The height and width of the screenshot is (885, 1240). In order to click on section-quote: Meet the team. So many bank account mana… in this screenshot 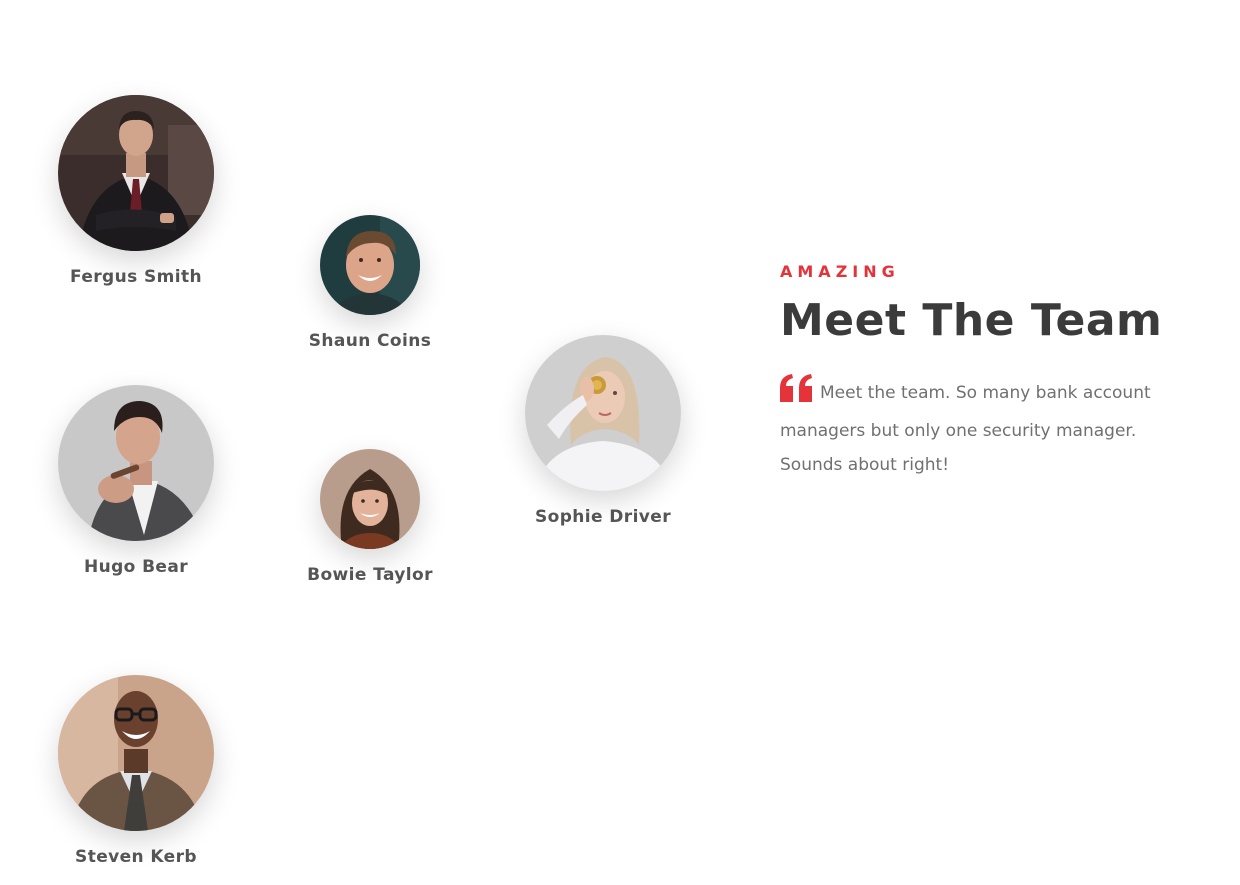, I will do `click(970, 428)`.